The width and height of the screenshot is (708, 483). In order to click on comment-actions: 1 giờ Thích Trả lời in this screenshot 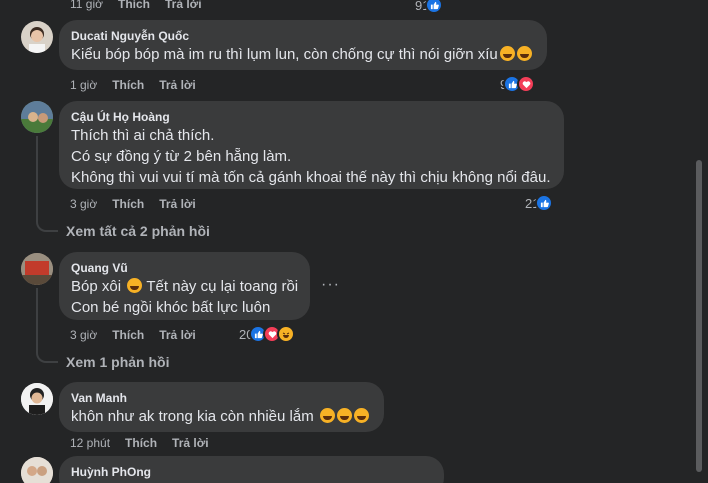, I will do `click(133, 85)`.